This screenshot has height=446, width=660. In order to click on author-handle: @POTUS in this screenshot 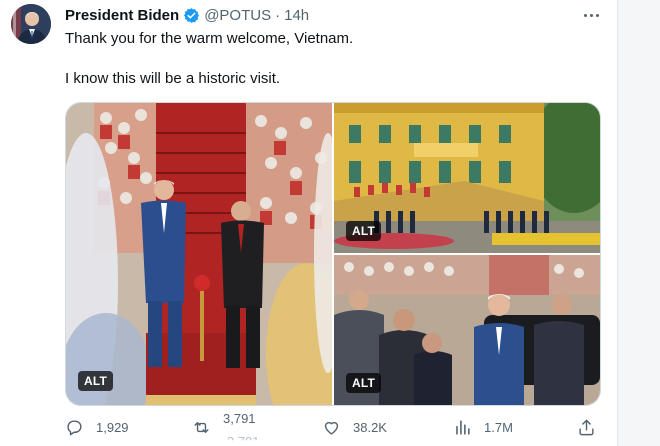, I will do `click(237, 15)`.